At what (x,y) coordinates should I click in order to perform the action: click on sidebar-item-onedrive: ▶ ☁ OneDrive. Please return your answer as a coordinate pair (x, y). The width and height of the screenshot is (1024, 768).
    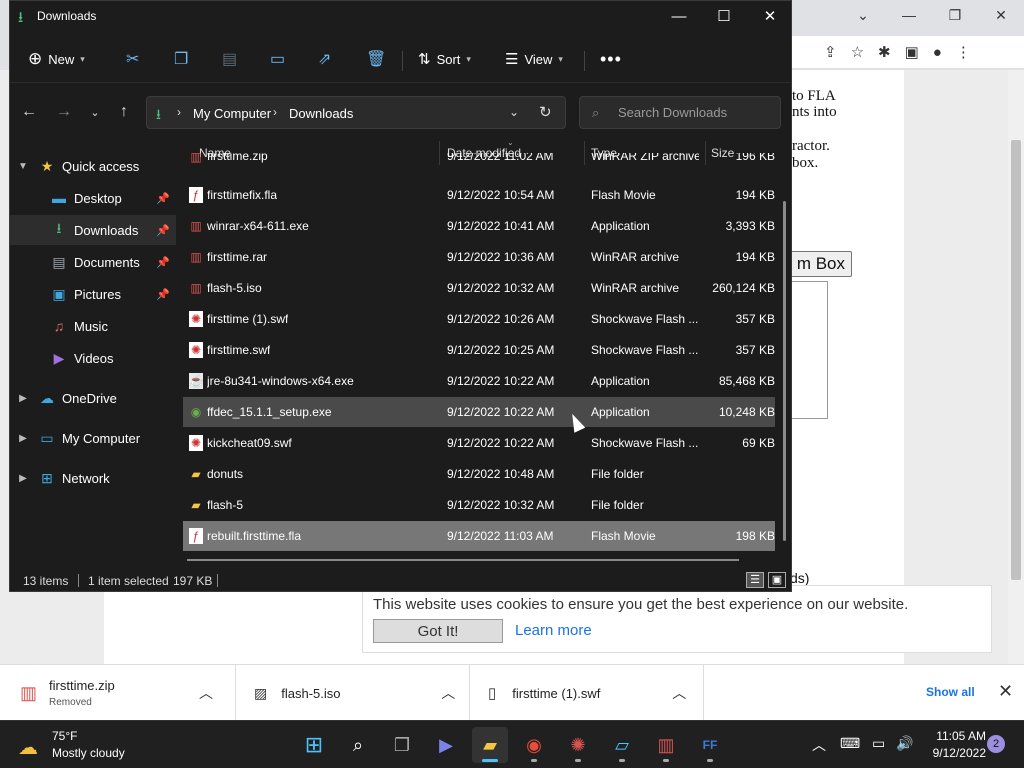
    Looking at the image, I should click on (93, 398).